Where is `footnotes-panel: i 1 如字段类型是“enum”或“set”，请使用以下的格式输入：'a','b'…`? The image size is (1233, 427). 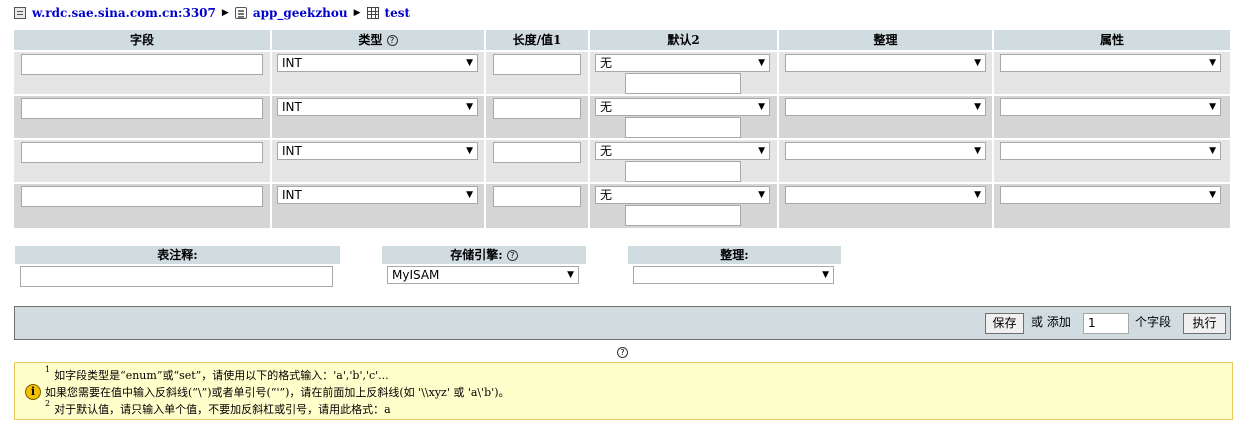
footnotes-panel: i 1 如字段类型是“enum”或“set”，请使用以下的格式输入：'a','b'… is located at coordinates (623, 391).